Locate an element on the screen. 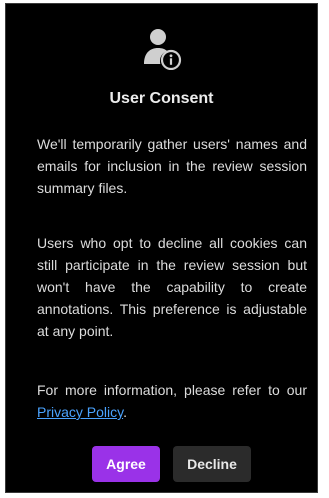  agree-button: Agree is located at coordinates (126, 464).